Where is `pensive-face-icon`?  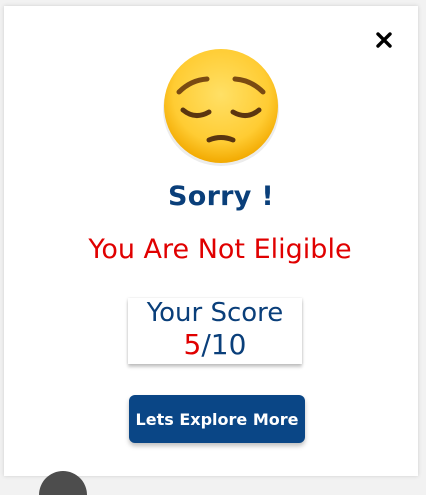 pensive-face-icon is located at coordinates (221, 108).